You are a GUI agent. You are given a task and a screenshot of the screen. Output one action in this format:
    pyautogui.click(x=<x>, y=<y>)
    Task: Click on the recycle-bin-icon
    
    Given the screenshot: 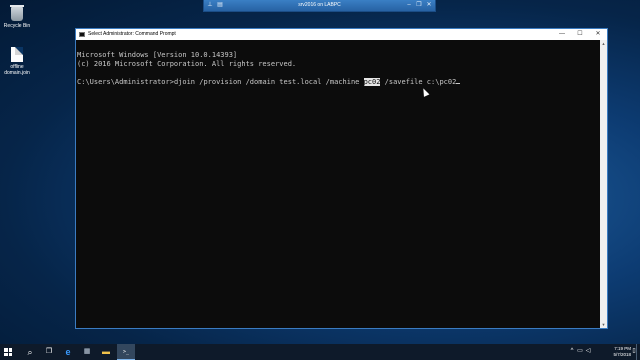 What is the action you would take?
    pyautogui.click(x=17, y=13)
    